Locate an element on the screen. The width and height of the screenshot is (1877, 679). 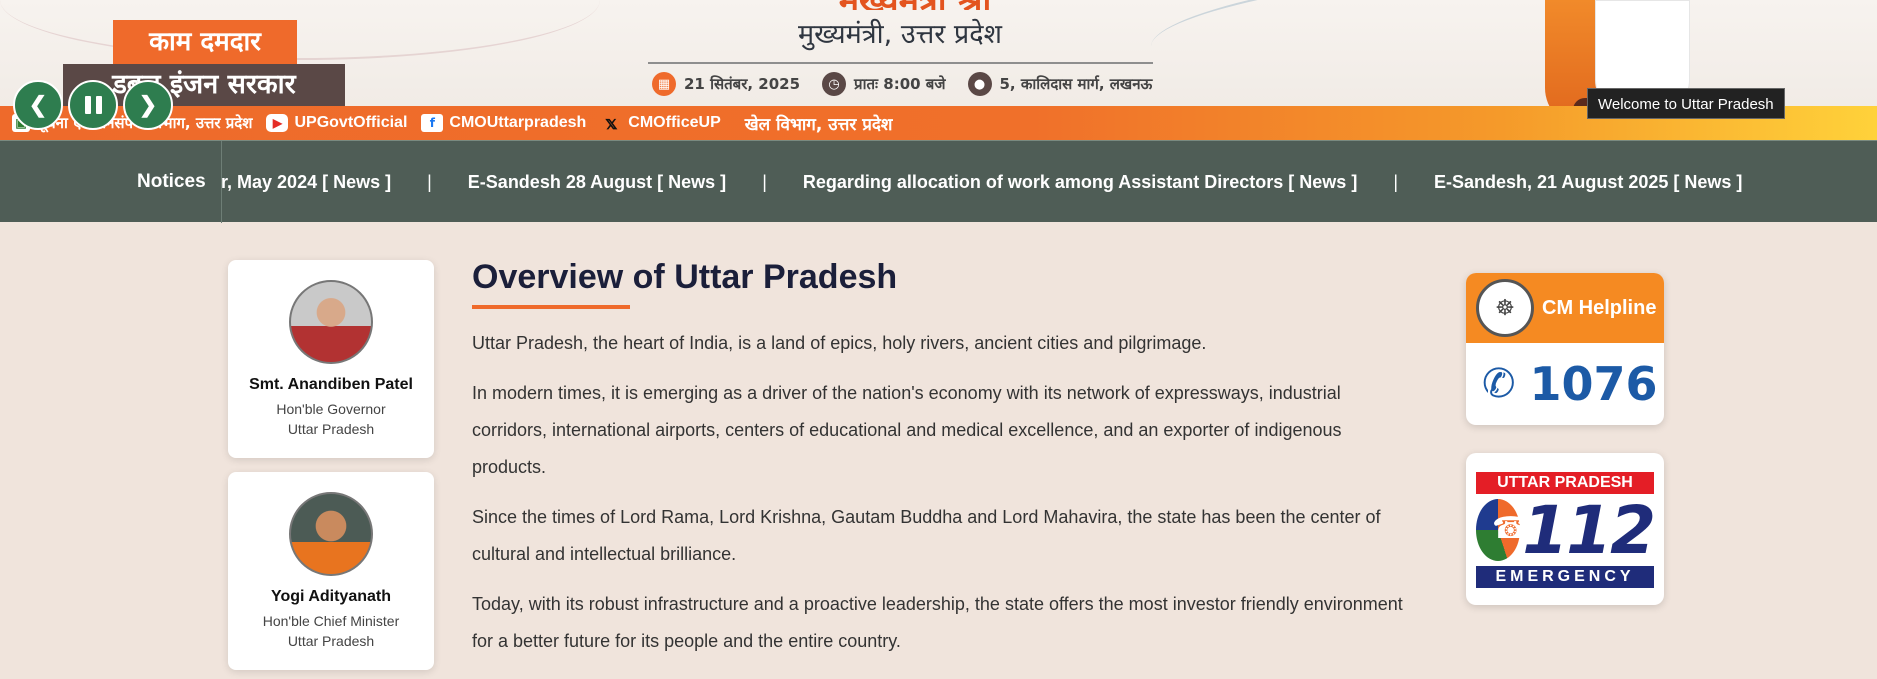
page-title: Overview of Uttar Pradesh is located at coordinates (685, 277).